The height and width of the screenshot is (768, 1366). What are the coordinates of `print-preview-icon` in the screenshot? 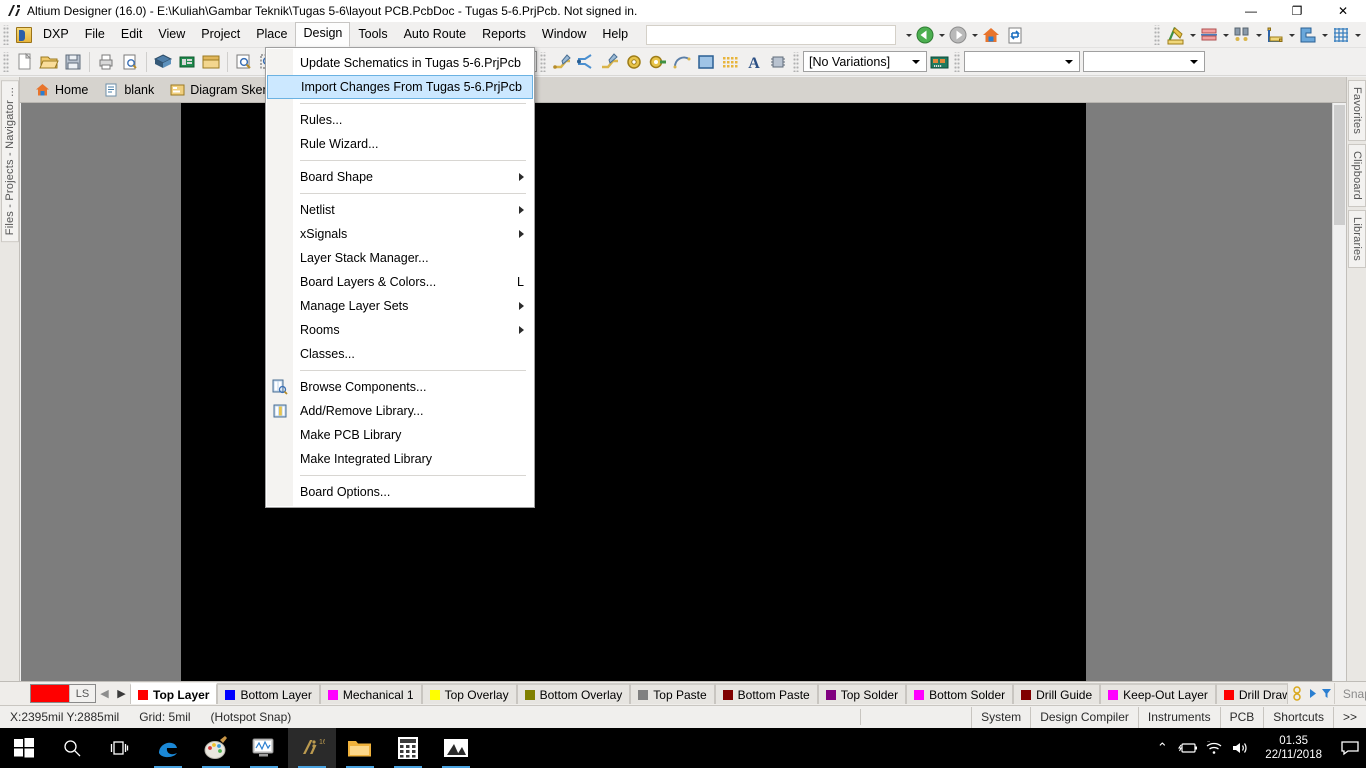 It's located at (130, 62).